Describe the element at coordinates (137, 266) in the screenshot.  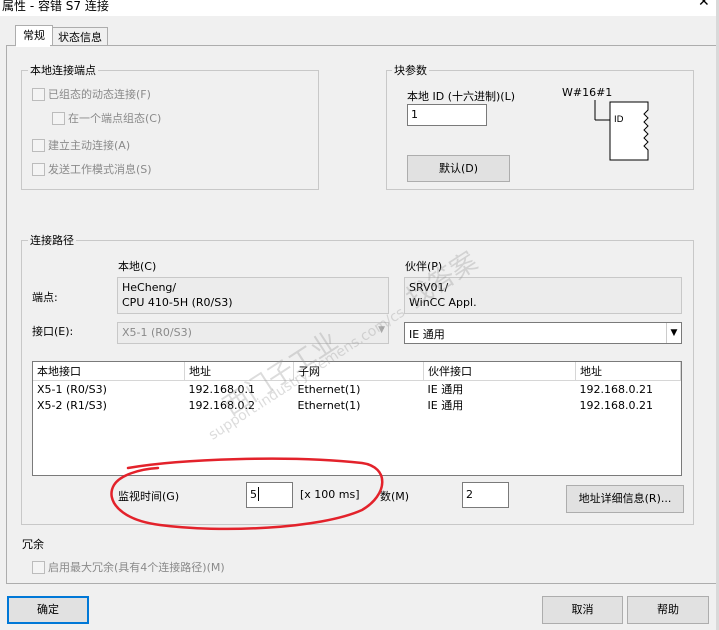
I see `local-header: 本地(C)` at that location.